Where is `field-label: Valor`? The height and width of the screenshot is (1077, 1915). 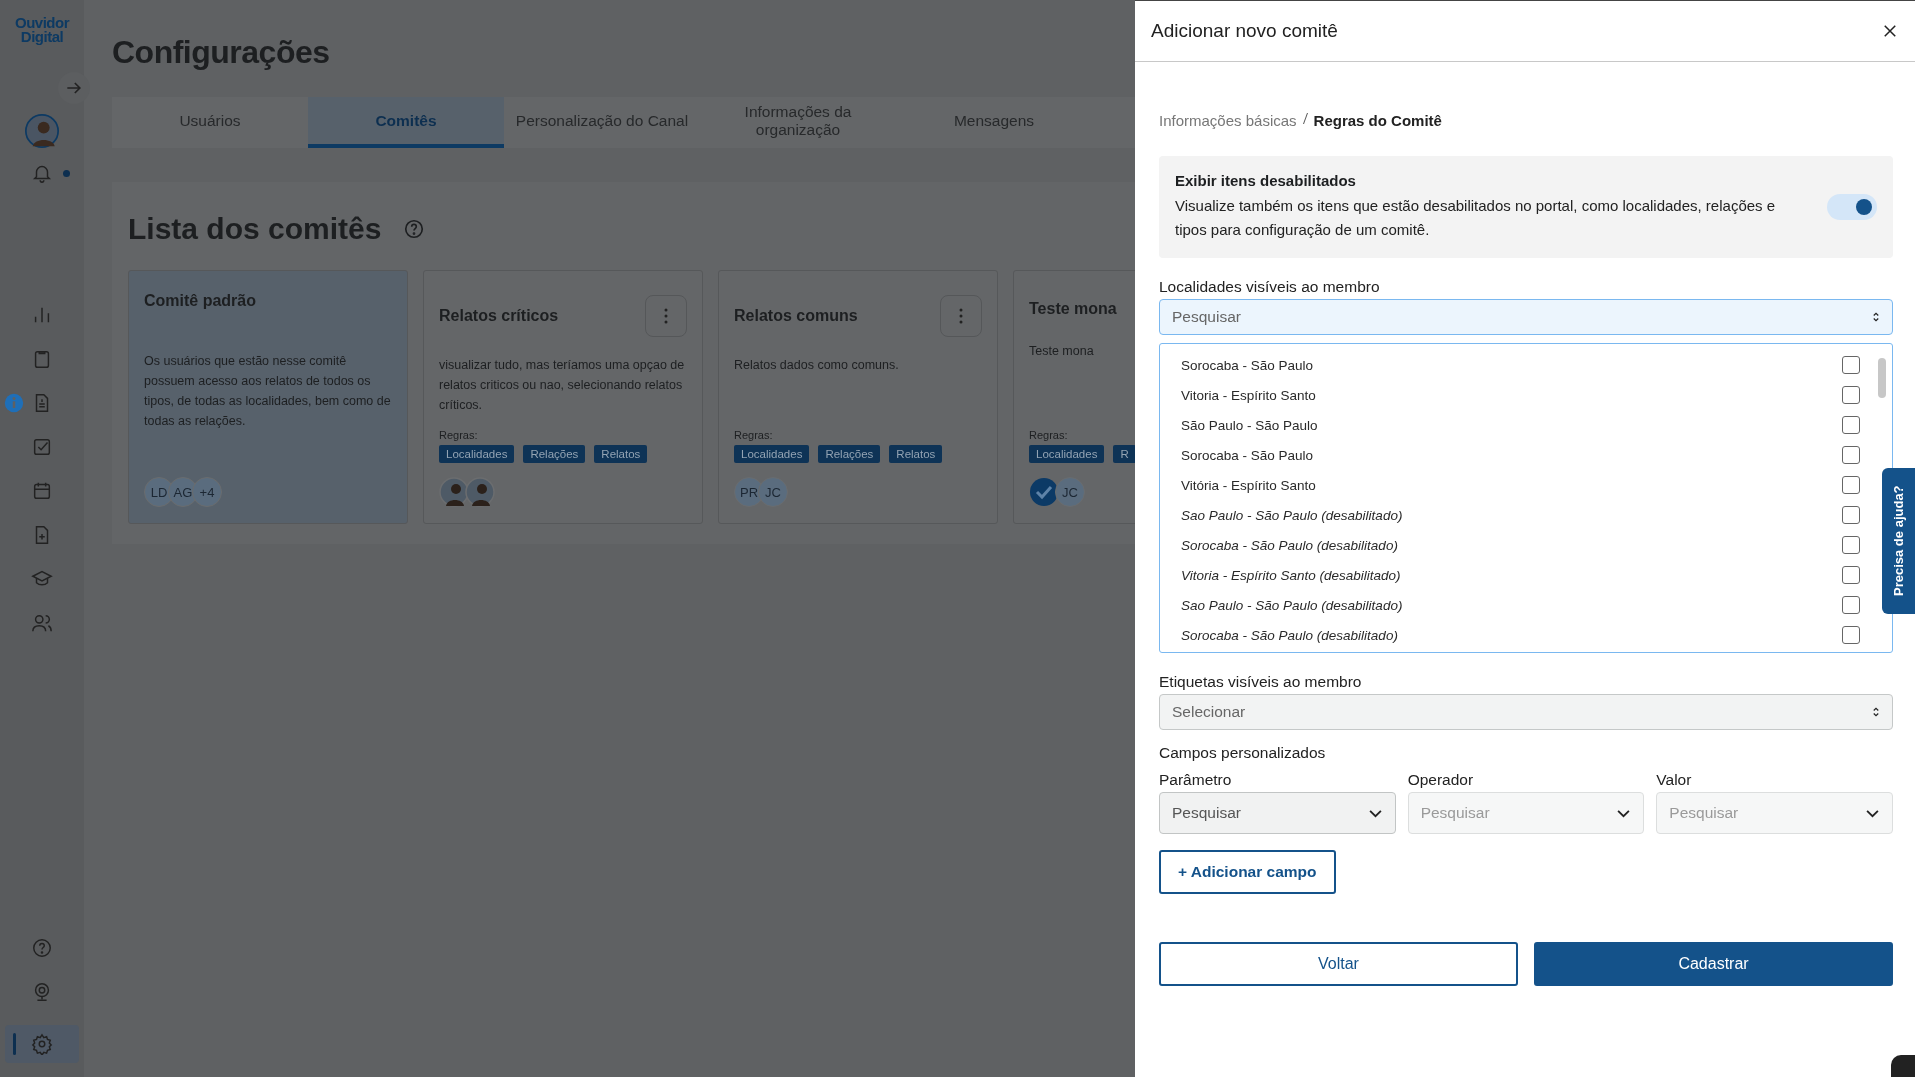
field-label: Valor is located at coordinates (1674, 780).